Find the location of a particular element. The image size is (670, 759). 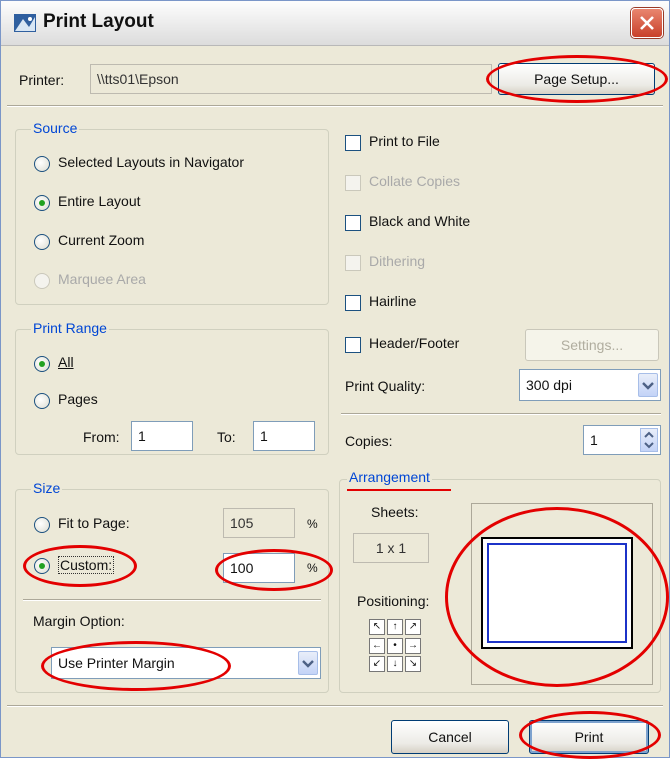

top-separator is located at coordinates (335, 106).